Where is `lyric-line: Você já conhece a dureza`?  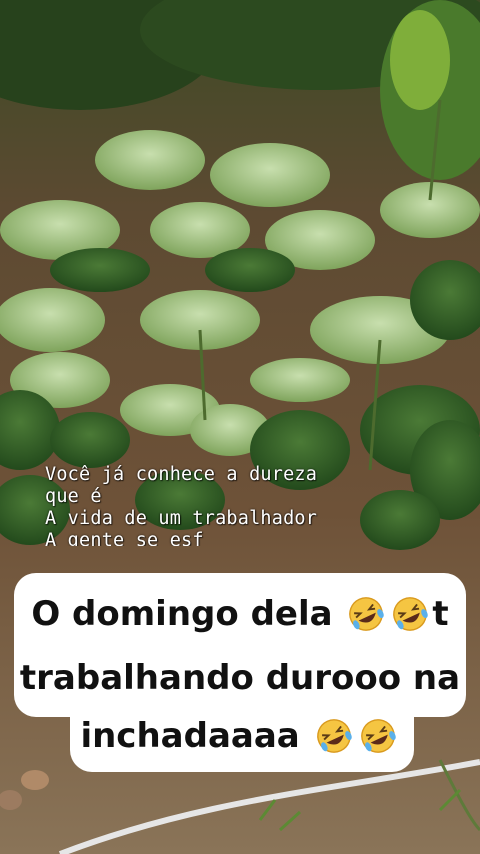 lyric-line: Você já conhece a dureza is located at coordinates (181, 474).